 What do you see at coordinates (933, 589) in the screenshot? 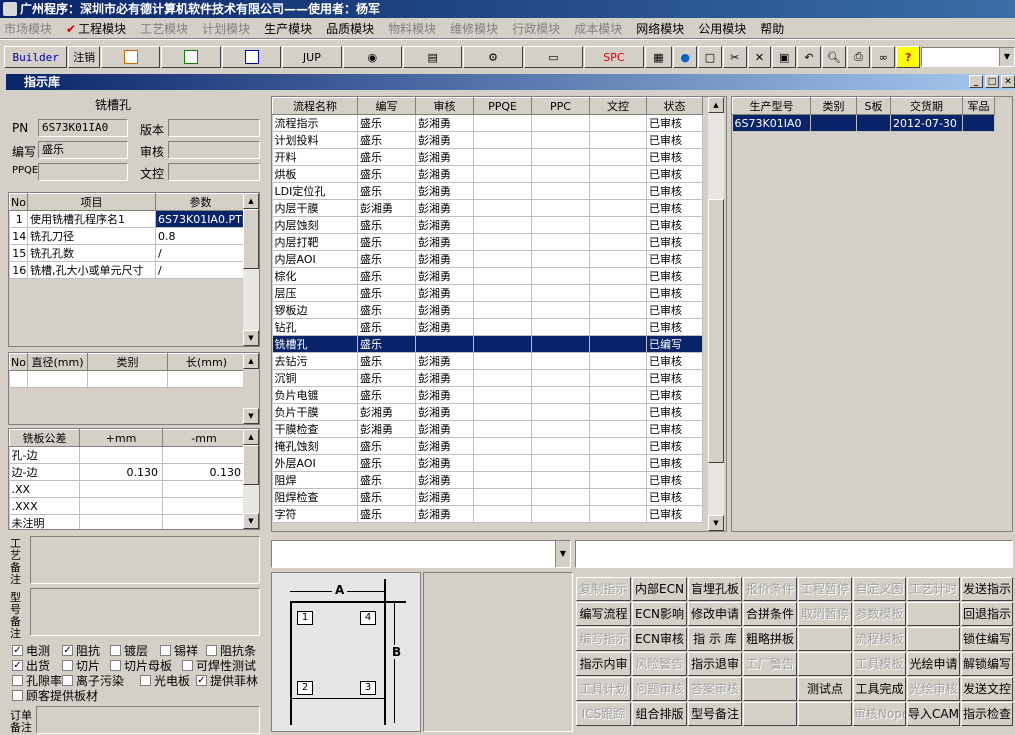
I see `action-button: 工艺计时` at bounding box center [933, 589].